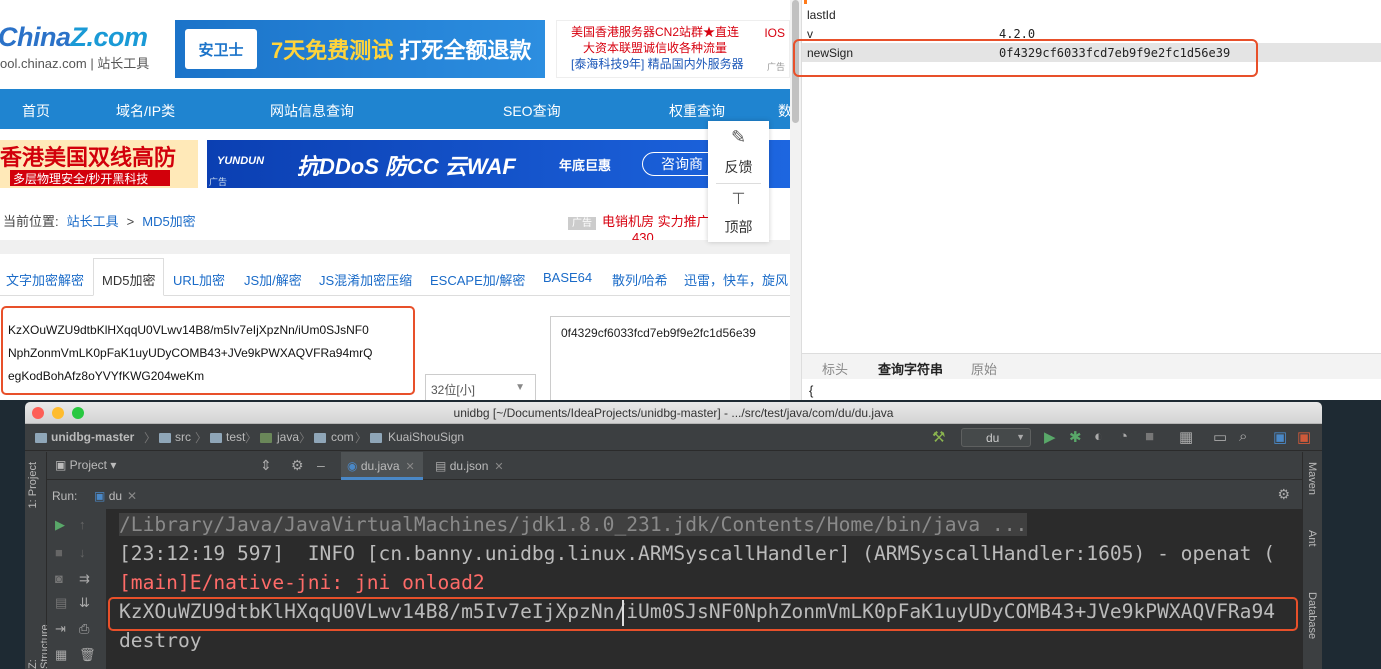  I want to click on feedback-button: 反馈, so click(738, 167).